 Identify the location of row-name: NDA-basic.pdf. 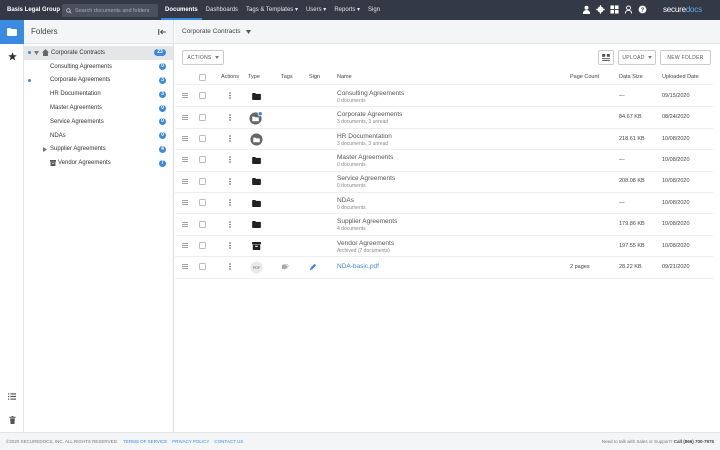
(358, 266).